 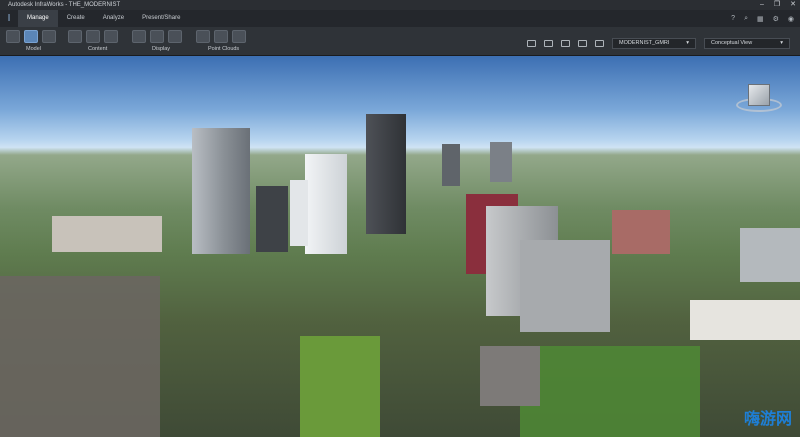 I want to click on white-tower, so click(x=326, y=204).